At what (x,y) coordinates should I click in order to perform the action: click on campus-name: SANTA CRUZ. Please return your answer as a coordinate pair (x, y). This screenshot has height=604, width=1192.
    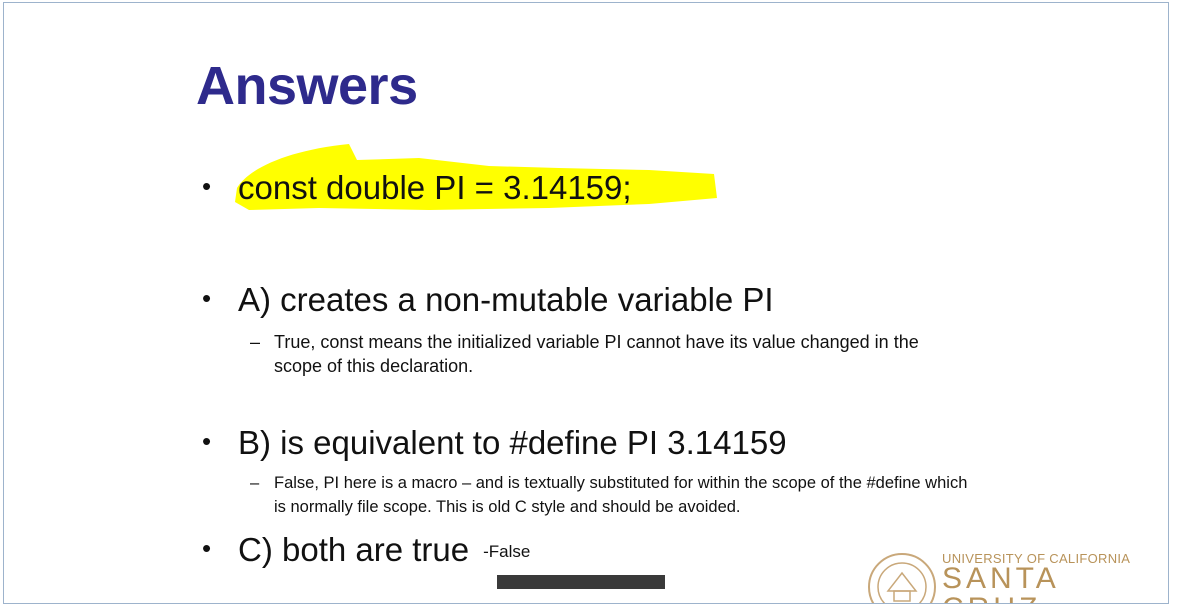
    Looking at the image, I should click on (1000, 583).